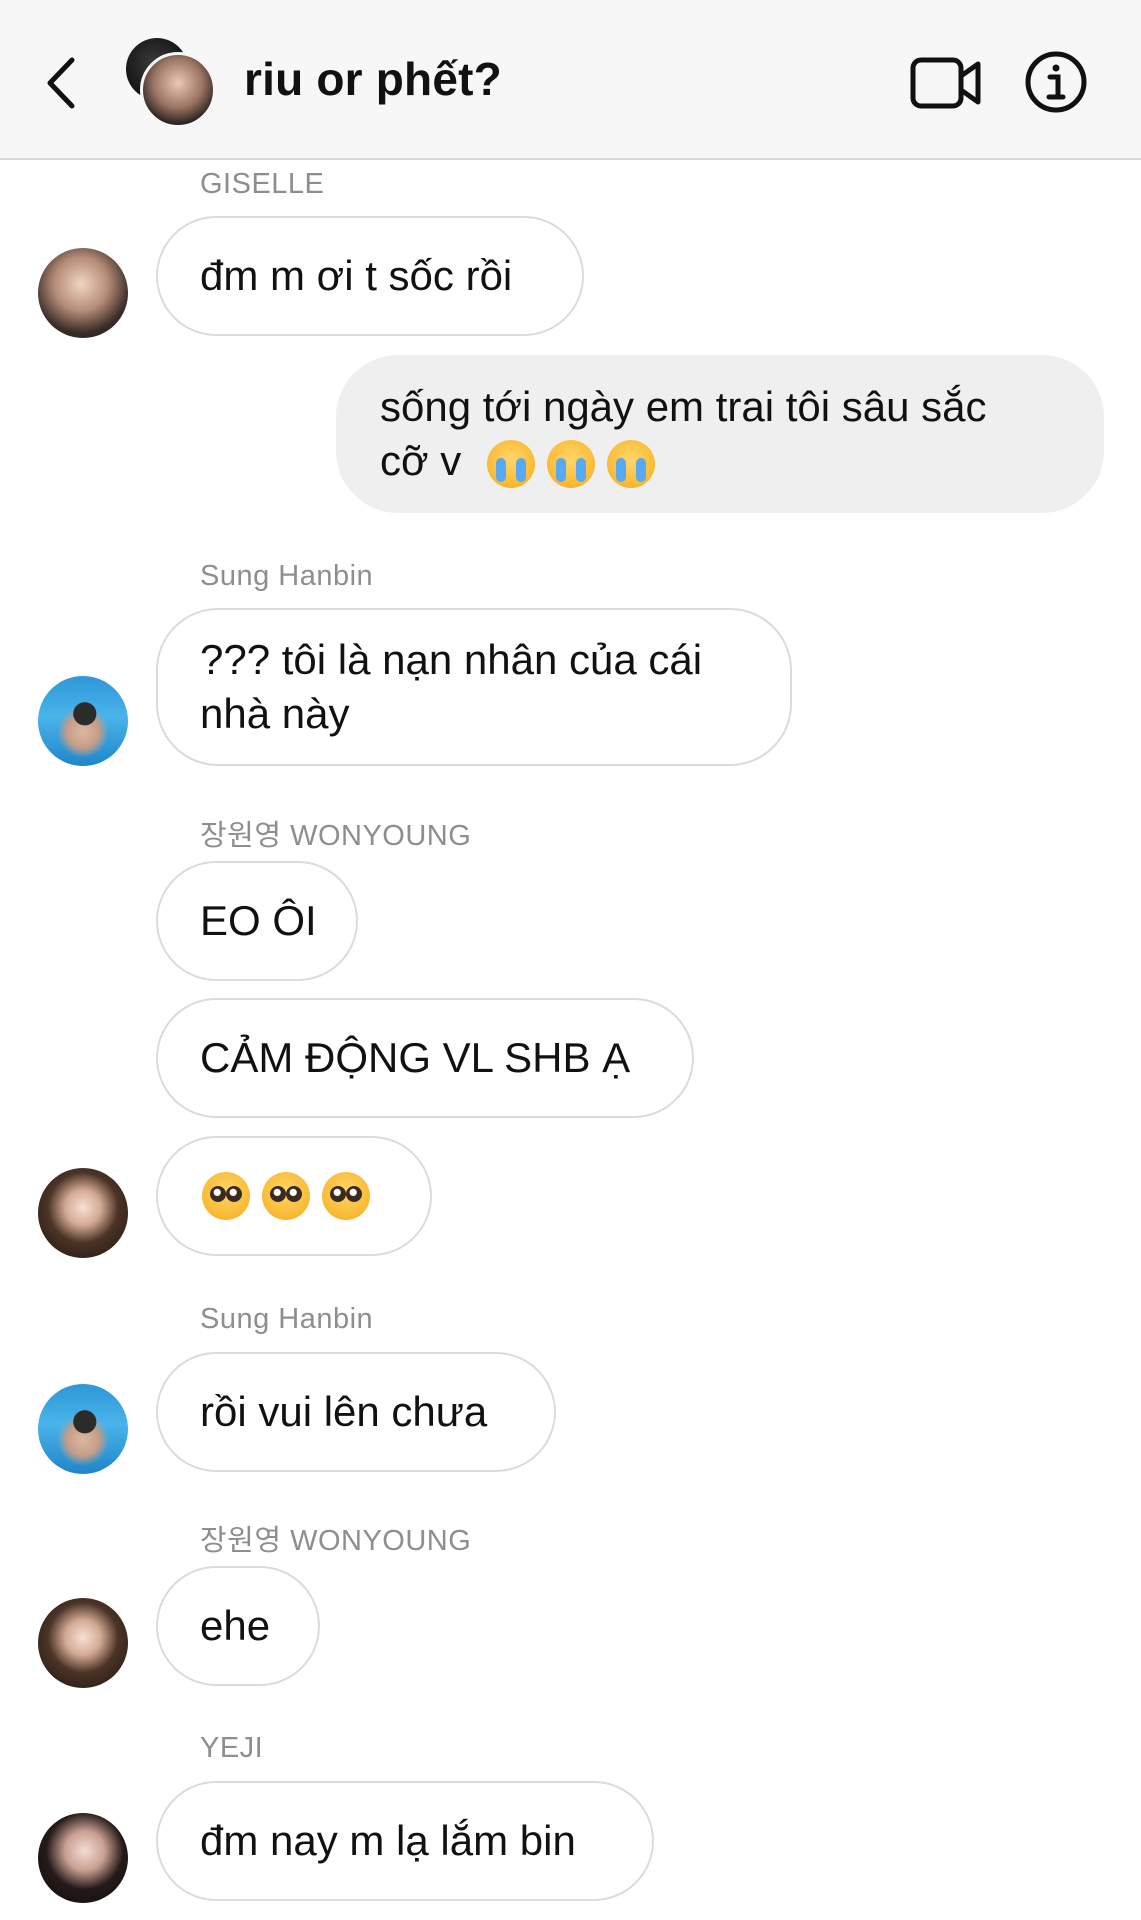 The width and height of the screenshot is (1141, 1920). What do you see at coordinates (415, 1057) in the screenshot?
I see `message-text: CẢM ĐỘNG VL SHB Ạ` at bounding box center [415, 1057].